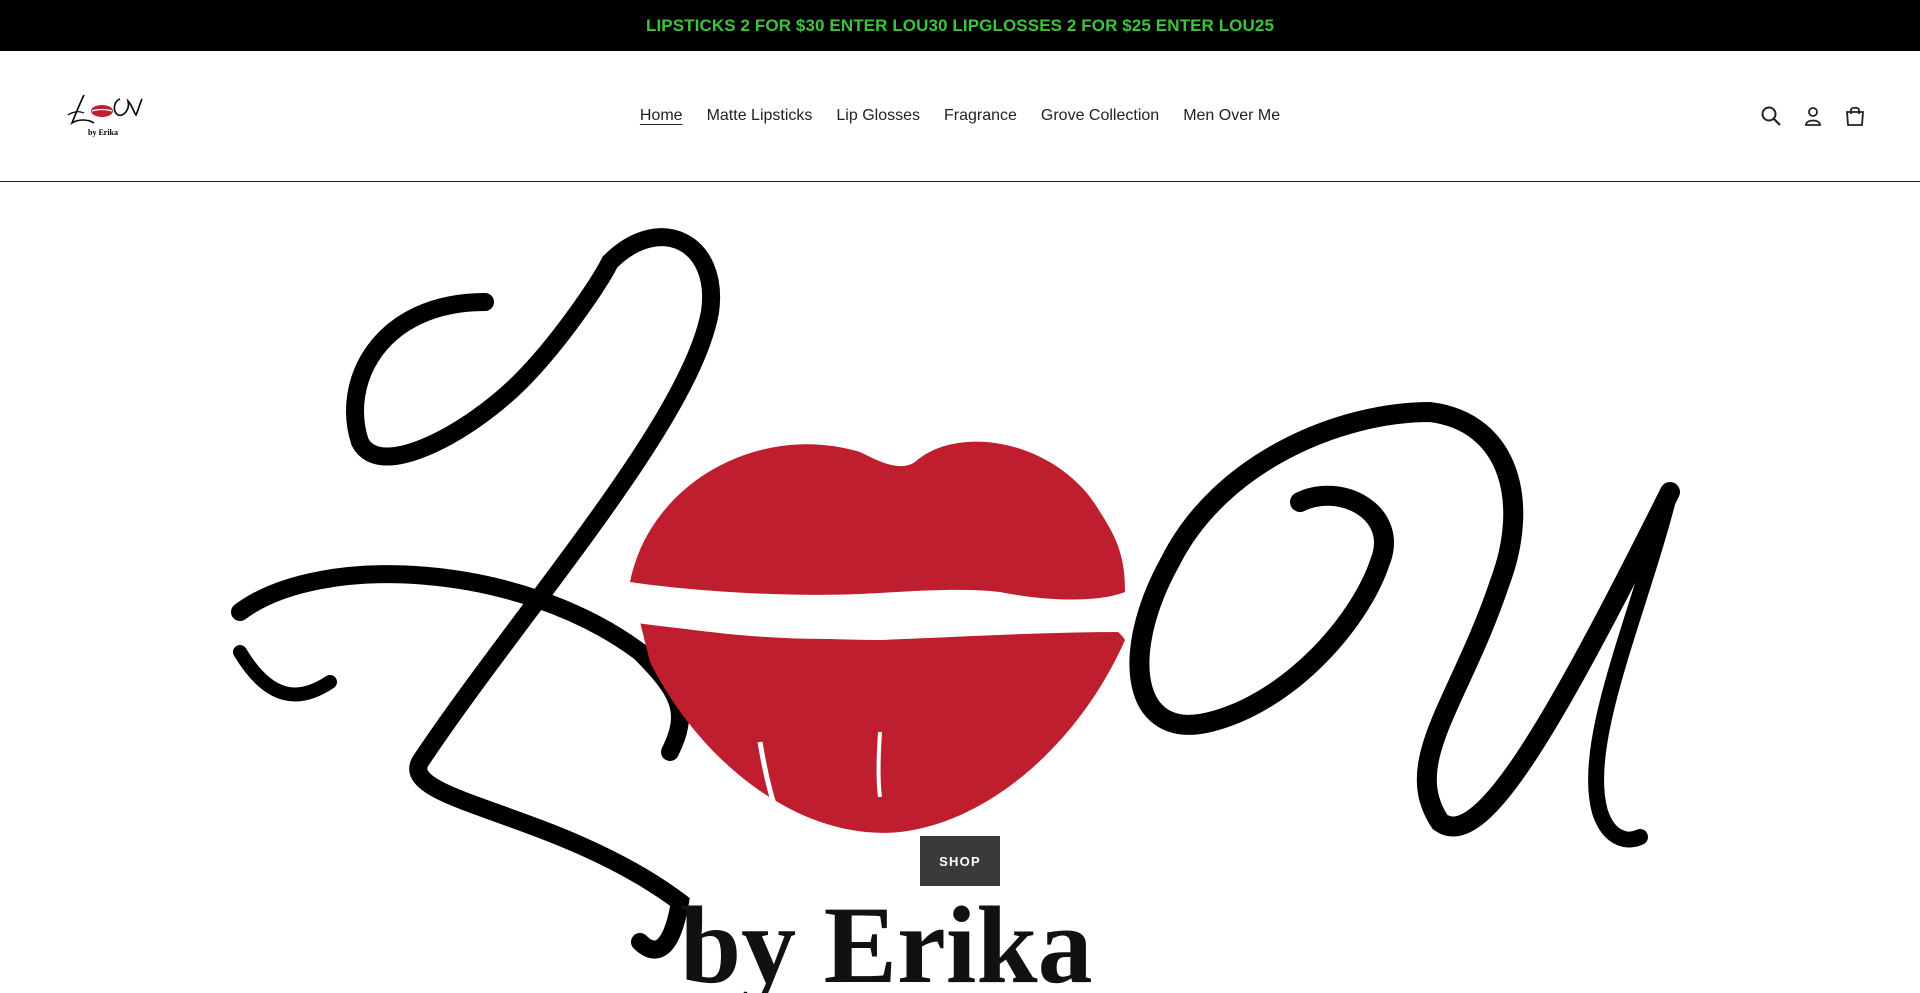  Describe the element at coordinates (1855, 116) in the screenshot. I see `cart-icon` at that location.